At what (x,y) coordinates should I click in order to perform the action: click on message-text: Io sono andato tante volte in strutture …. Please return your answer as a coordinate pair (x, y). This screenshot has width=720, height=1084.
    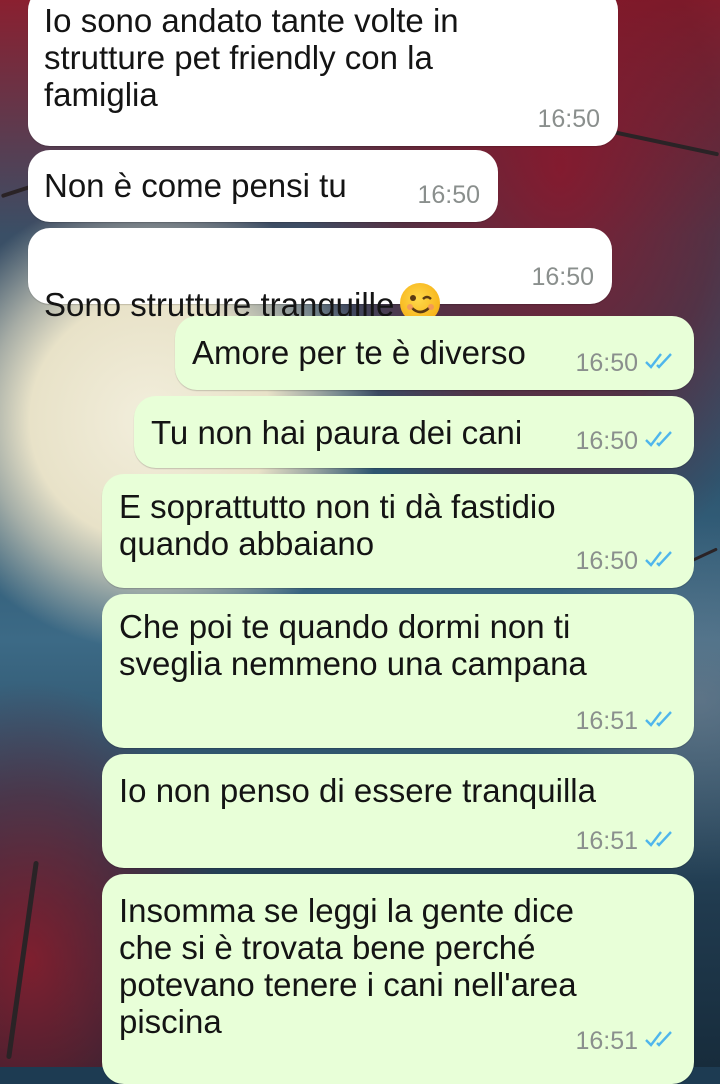
    Looking at the image, I should click on (251, 57).